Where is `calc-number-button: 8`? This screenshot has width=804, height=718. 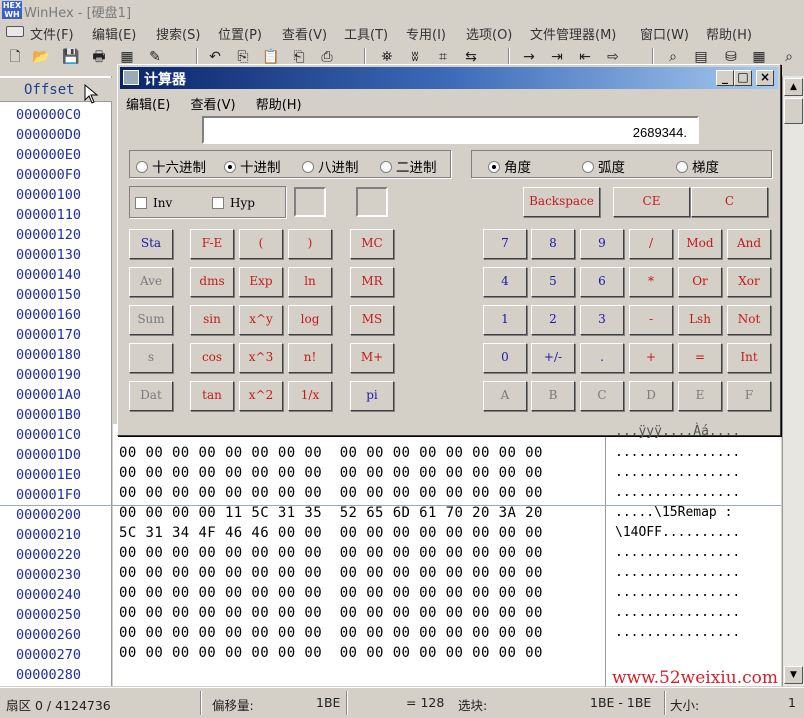 calc-number-button: 8 is located at coordinates (553, 244).